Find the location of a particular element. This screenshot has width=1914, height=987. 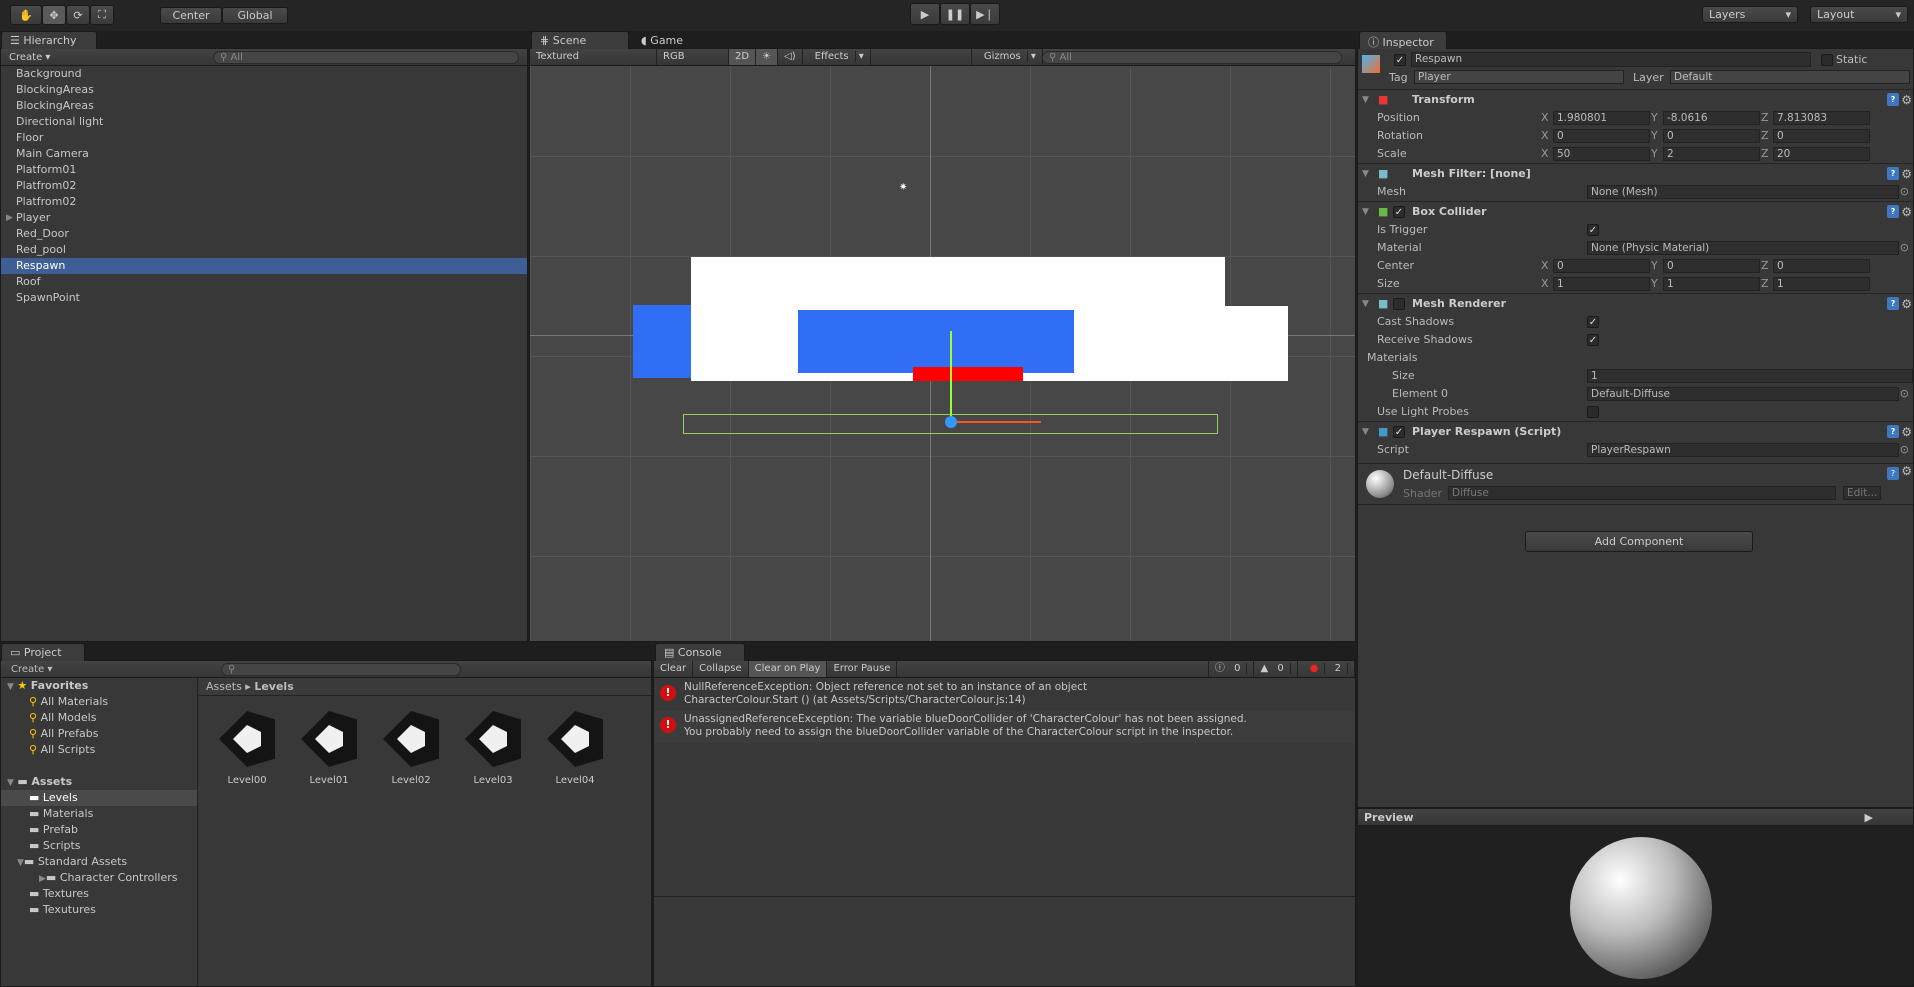

breadcrumb-levels: Levels is located at coordinates (273, 686).